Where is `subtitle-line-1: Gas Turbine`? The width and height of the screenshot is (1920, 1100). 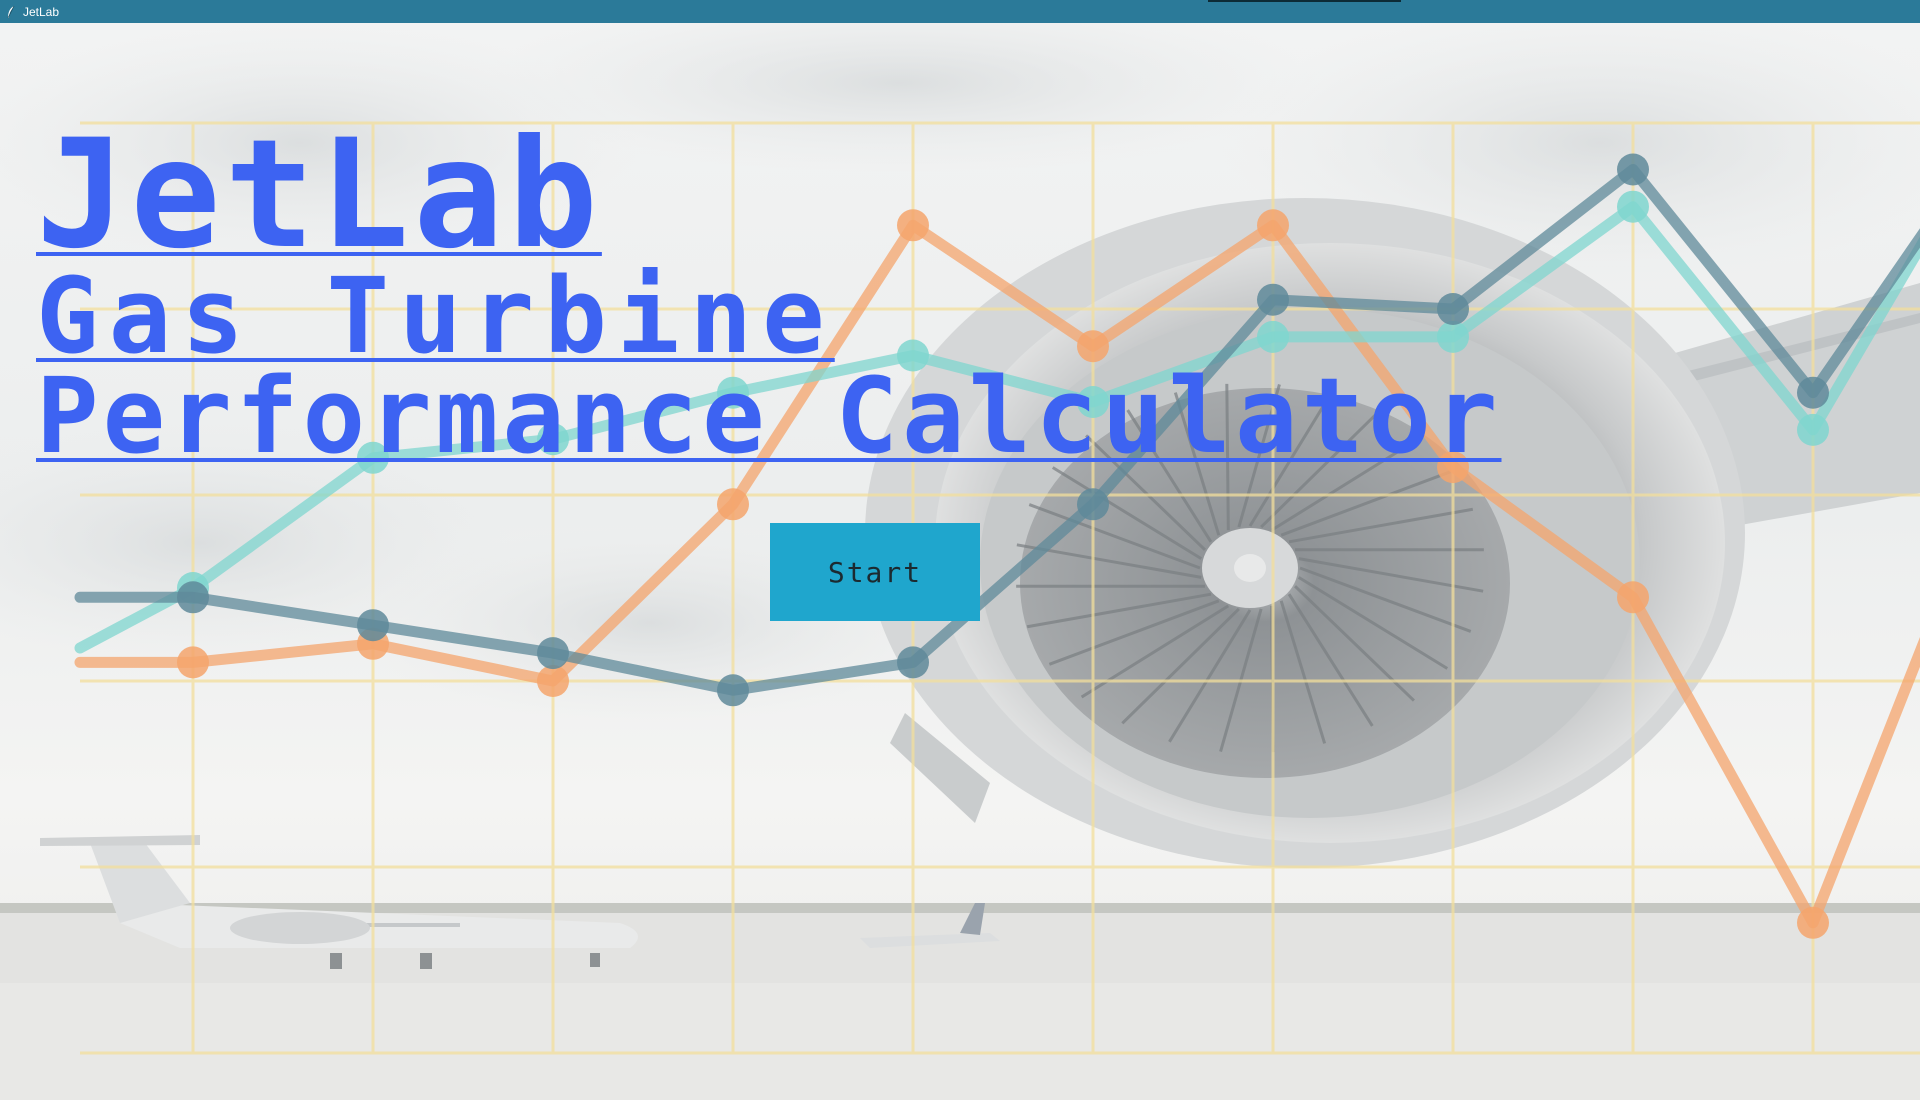 subtitle-line-1: Gas Turbine is located at coordinates (435, 316).